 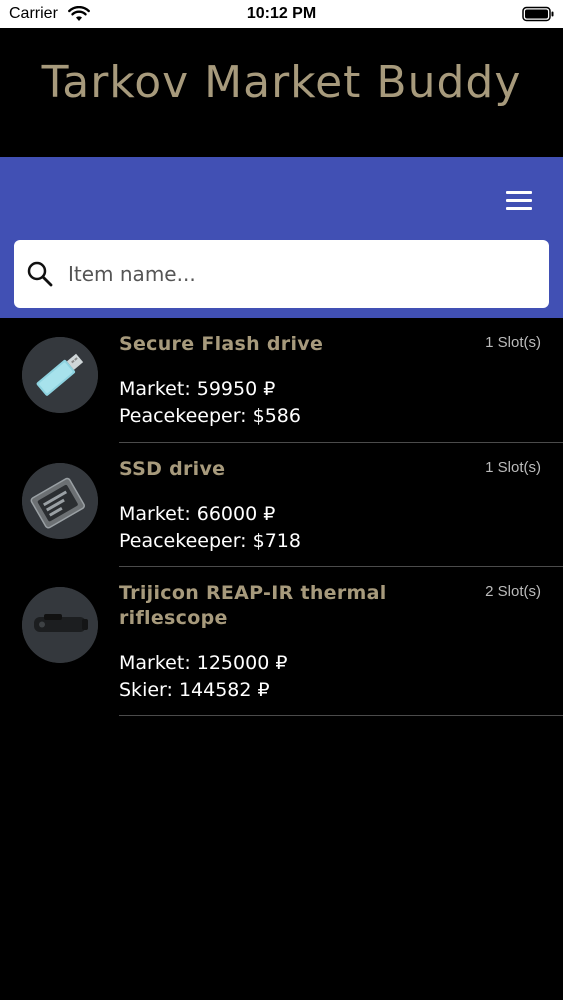 I want to click on hamburger-menu-icon, so click(x=519, y=201).